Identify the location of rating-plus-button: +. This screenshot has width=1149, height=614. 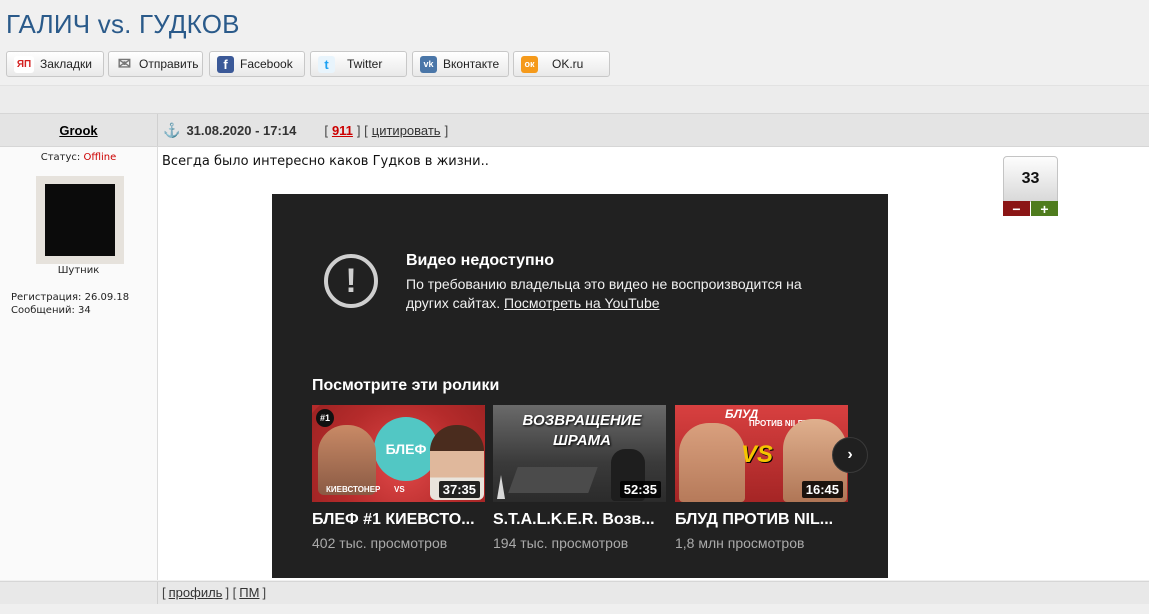
(1044, 209).